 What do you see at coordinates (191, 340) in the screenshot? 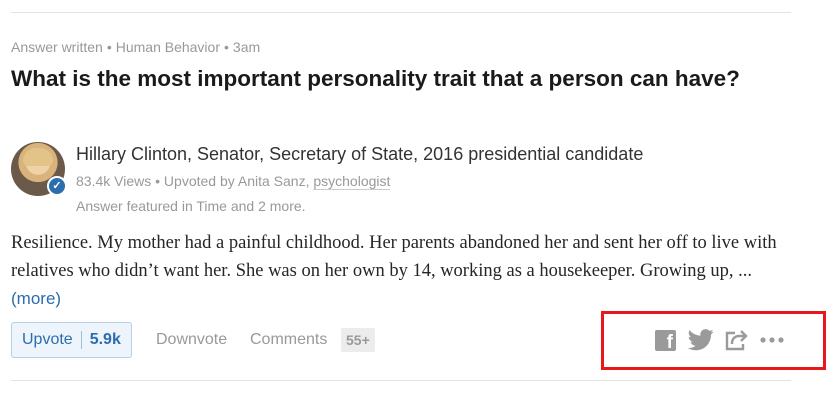
I see `downvote-button: Downvote` at bounding box center [191, 340].